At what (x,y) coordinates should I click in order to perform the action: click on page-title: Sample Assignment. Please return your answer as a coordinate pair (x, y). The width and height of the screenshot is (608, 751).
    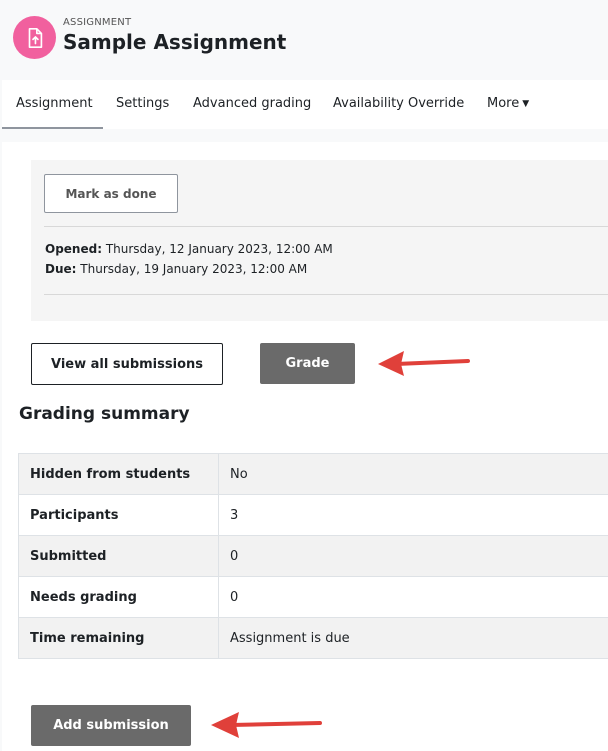
    Looking at the image, I should click on (175, 42).